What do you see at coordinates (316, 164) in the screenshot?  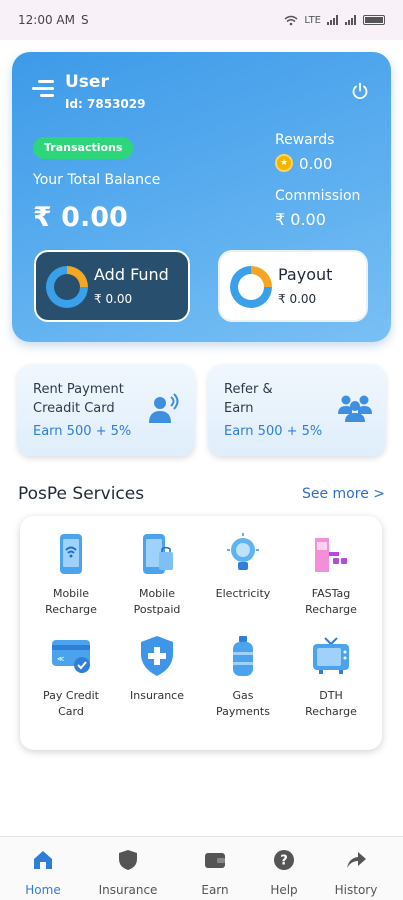 I see `rewards-value: 0.00` at bounding box center [316, 164].